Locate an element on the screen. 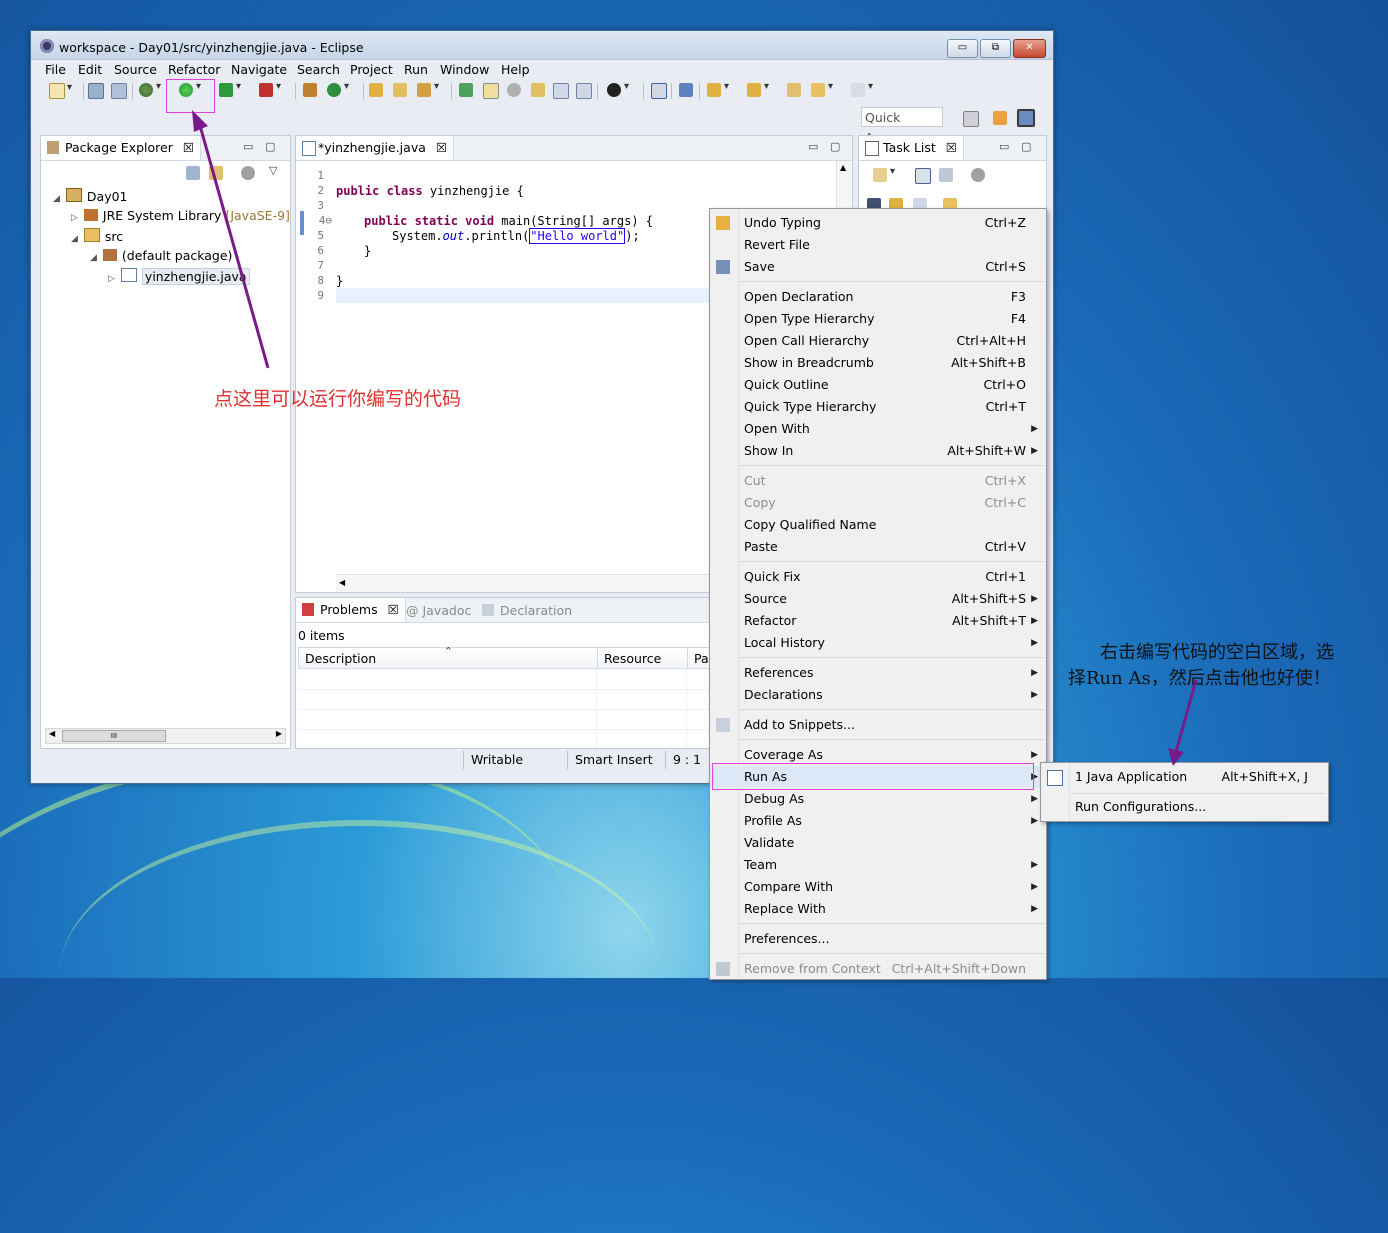 The height and width of the screenshot is (1233, 1388). column-description: Description is located at coordinates (340, 658).